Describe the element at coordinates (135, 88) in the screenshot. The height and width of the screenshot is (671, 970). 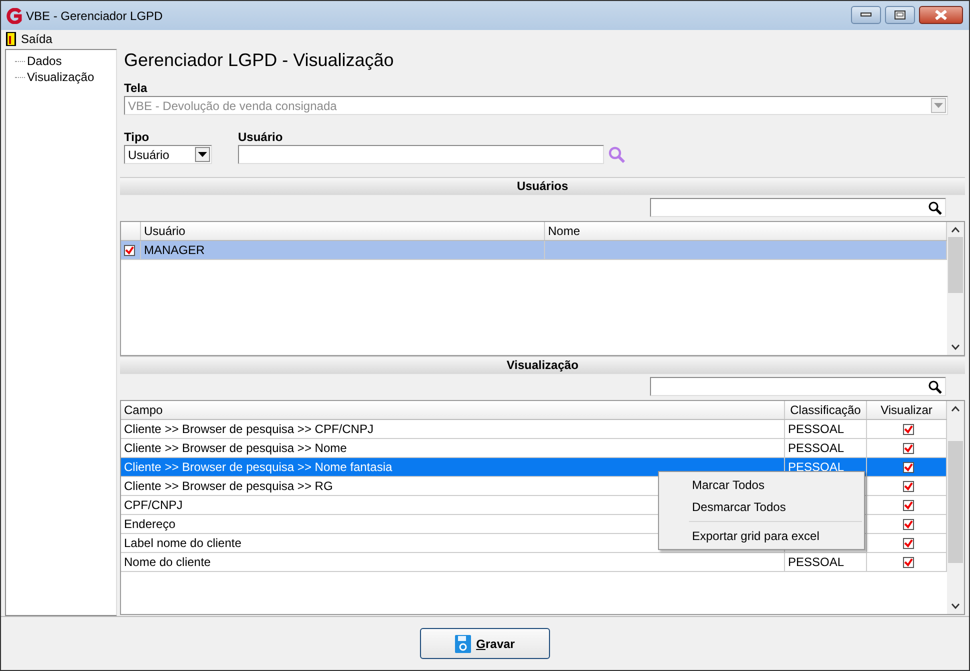
I see `field-label: Tela` at that location.